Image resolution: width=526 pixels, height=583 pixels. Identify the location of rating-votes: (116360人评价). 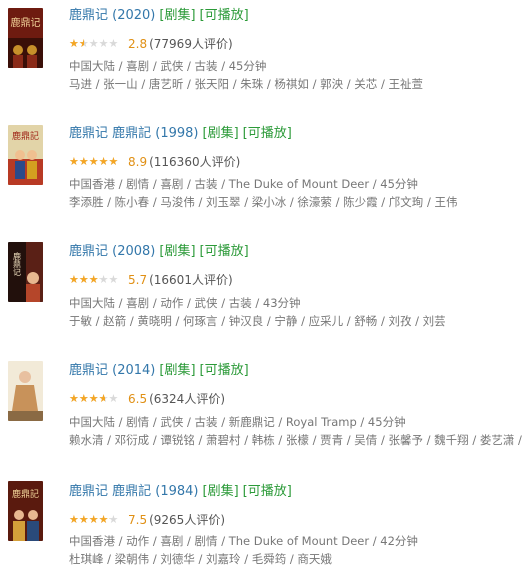
(195, 162).